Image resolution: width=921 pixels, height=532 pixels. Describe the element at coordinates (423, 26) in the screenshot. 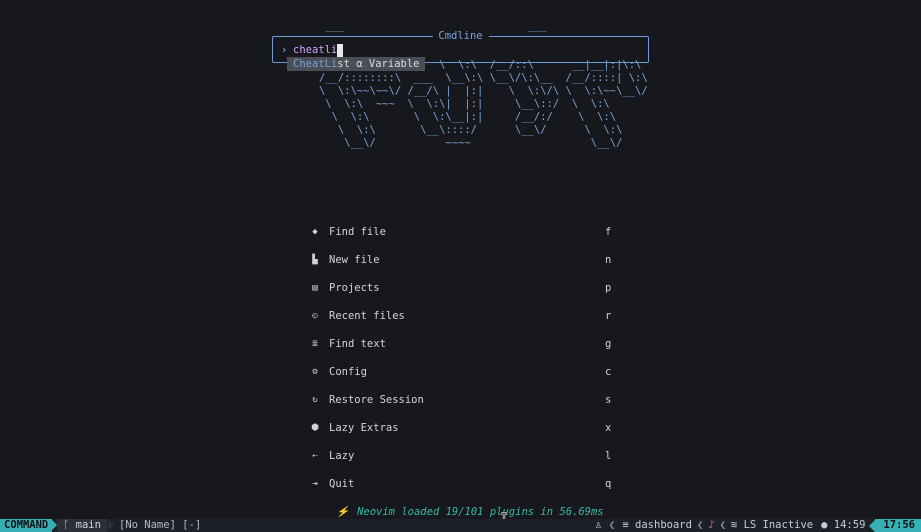

I see `ascii-art-line: ___ ___` at that location.